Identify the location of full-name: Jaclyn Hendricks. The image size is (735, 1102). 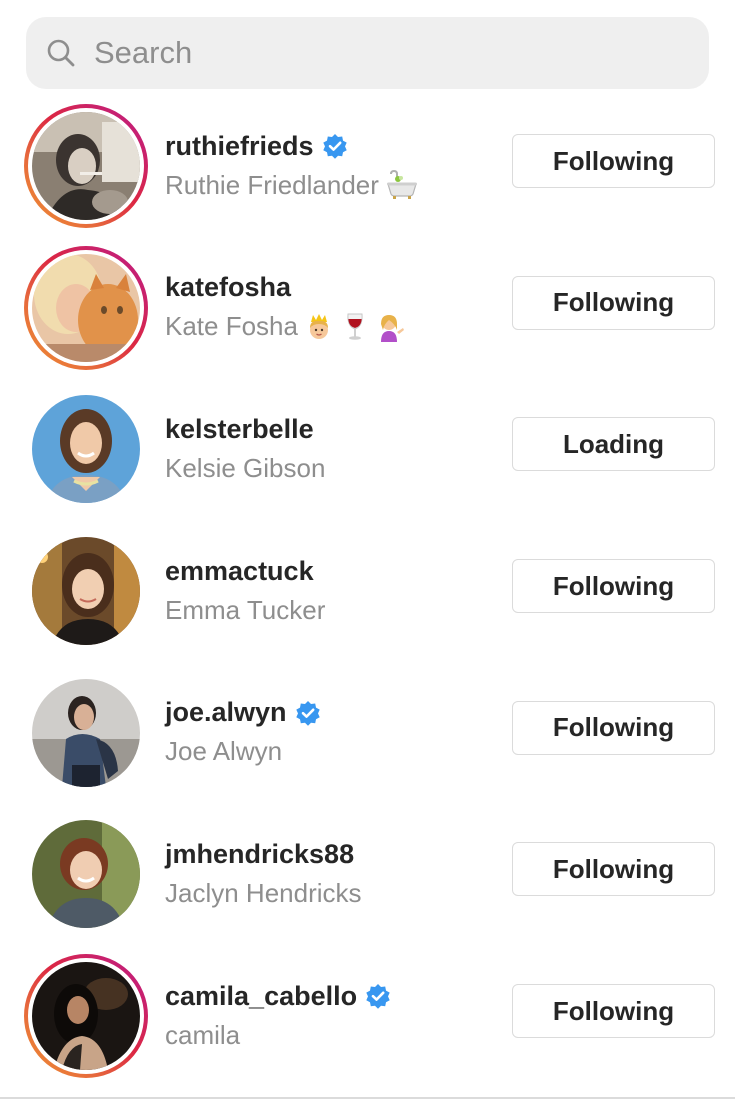
(263, 892).